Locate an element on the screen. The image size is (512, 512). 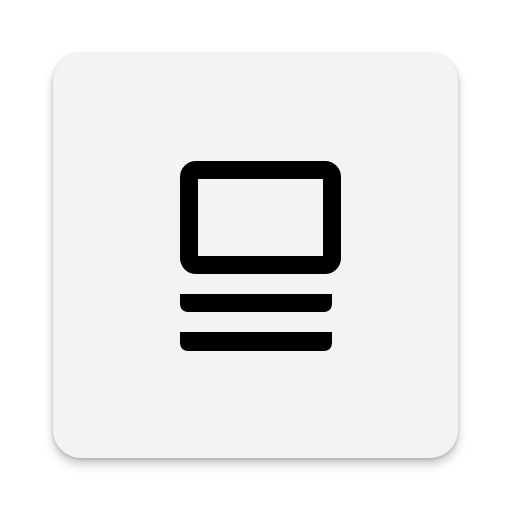
article-icon is located at coordinates (260, 256).